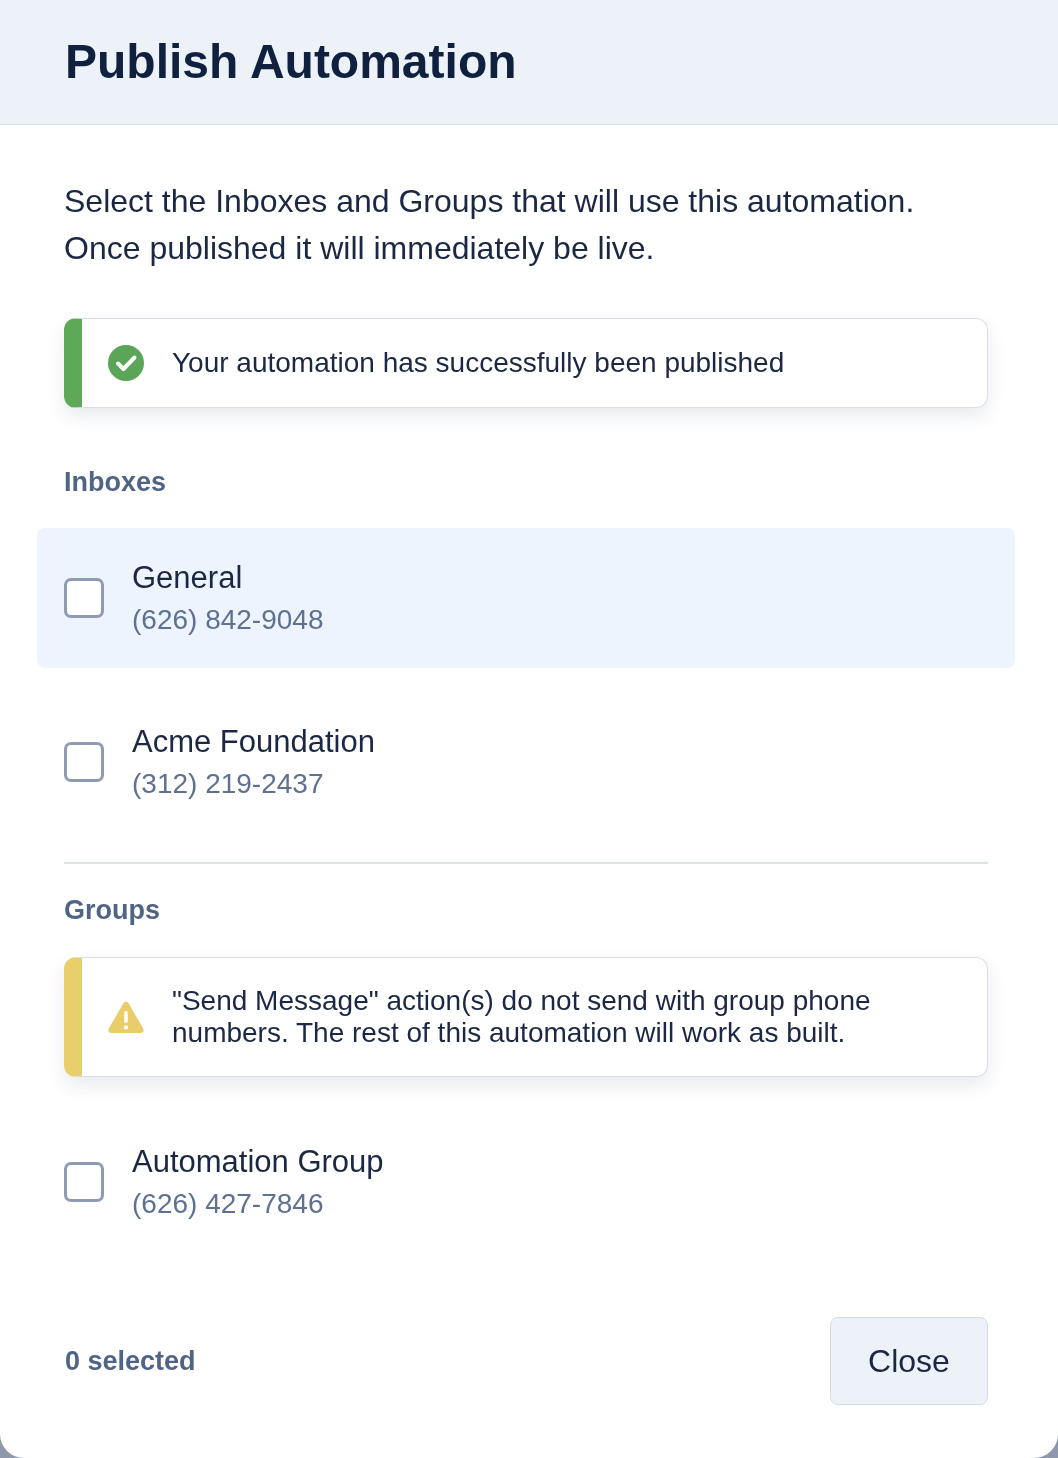 The image size is (1058, 1458). Describe the element at coordinates (291, 62) in the screenshot. I see `dialog-title: Publish Automation` at that location.